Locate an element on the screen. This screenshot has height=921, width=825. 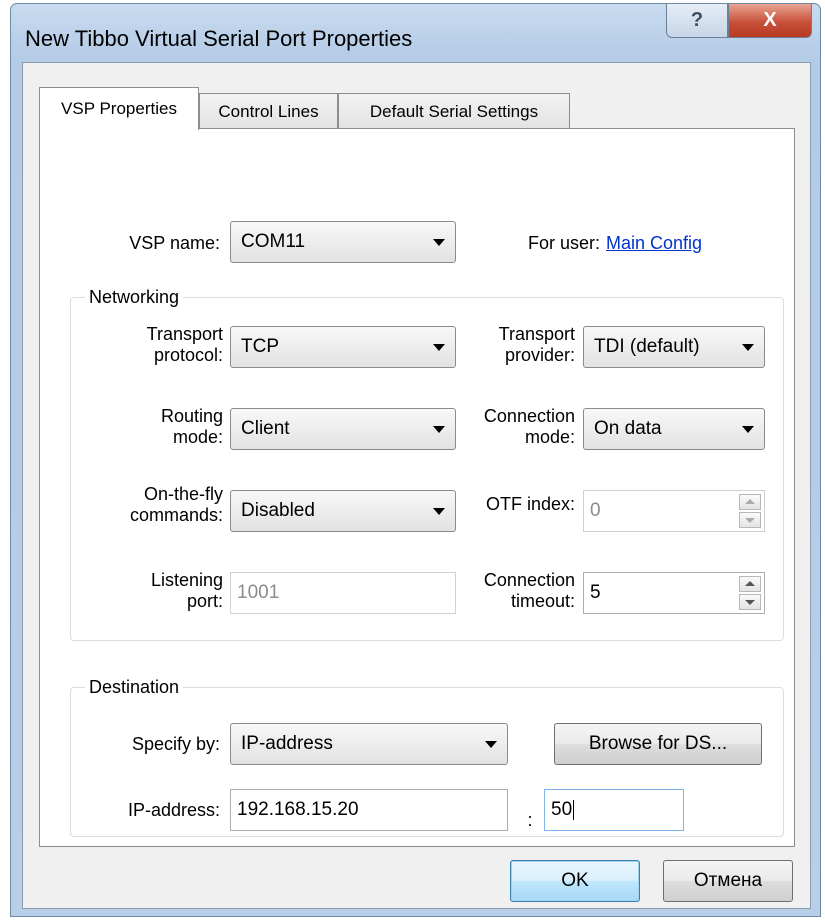
specify-by-select: IP-address is located at coordinates (369, 744).